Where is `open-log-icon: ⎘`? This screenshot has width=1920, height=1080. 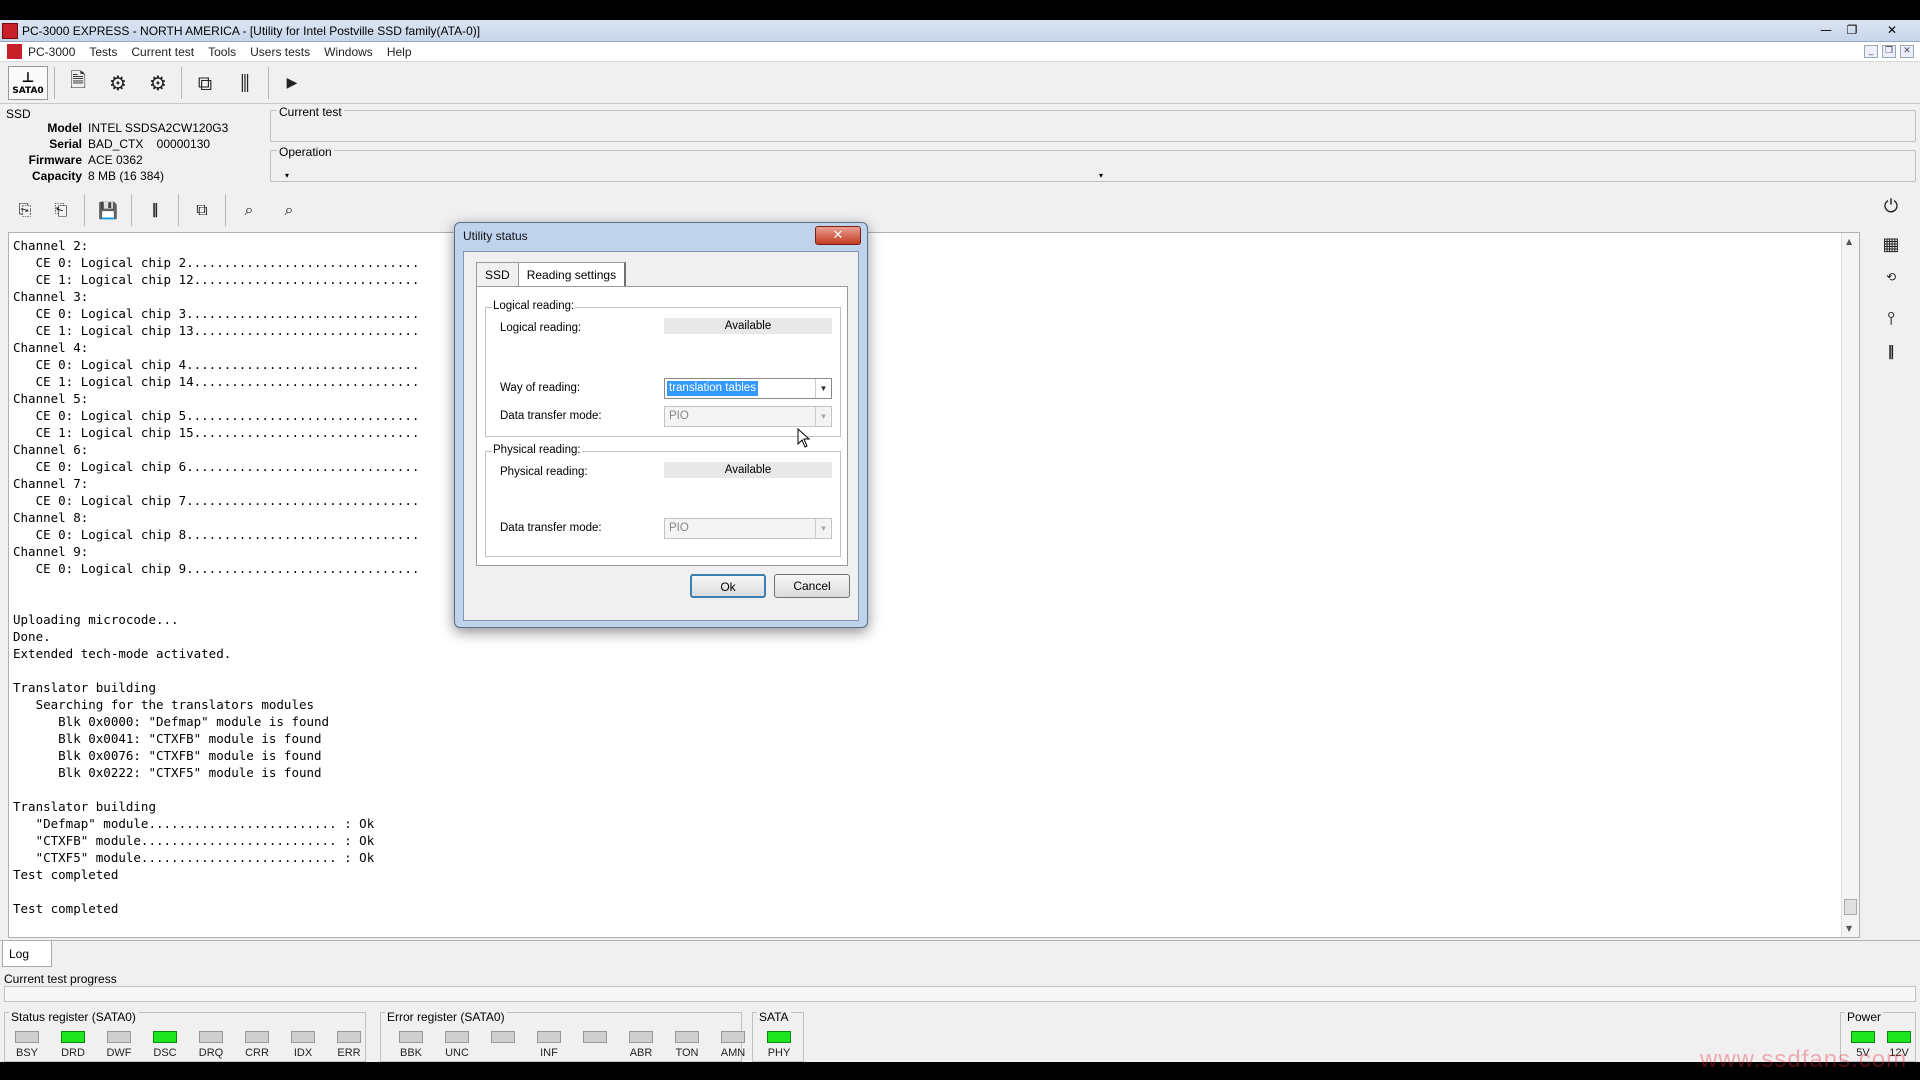 open-log-icon: ⎘ is located at coordinates (25, 210).